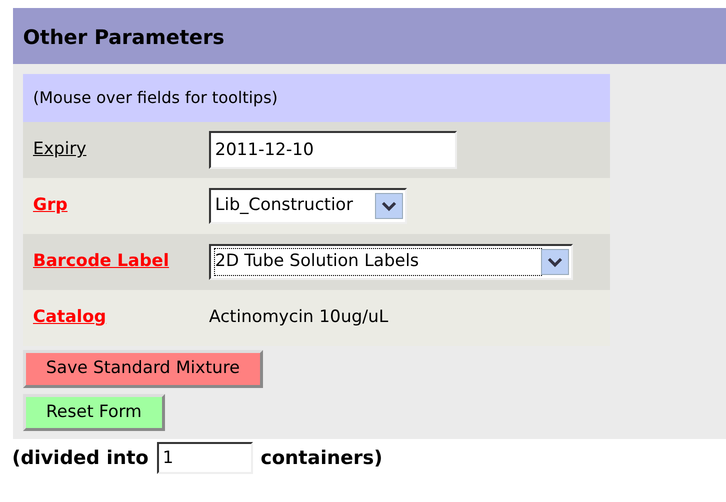  I want to click on divided-label: (divided into, so click(80, 458).